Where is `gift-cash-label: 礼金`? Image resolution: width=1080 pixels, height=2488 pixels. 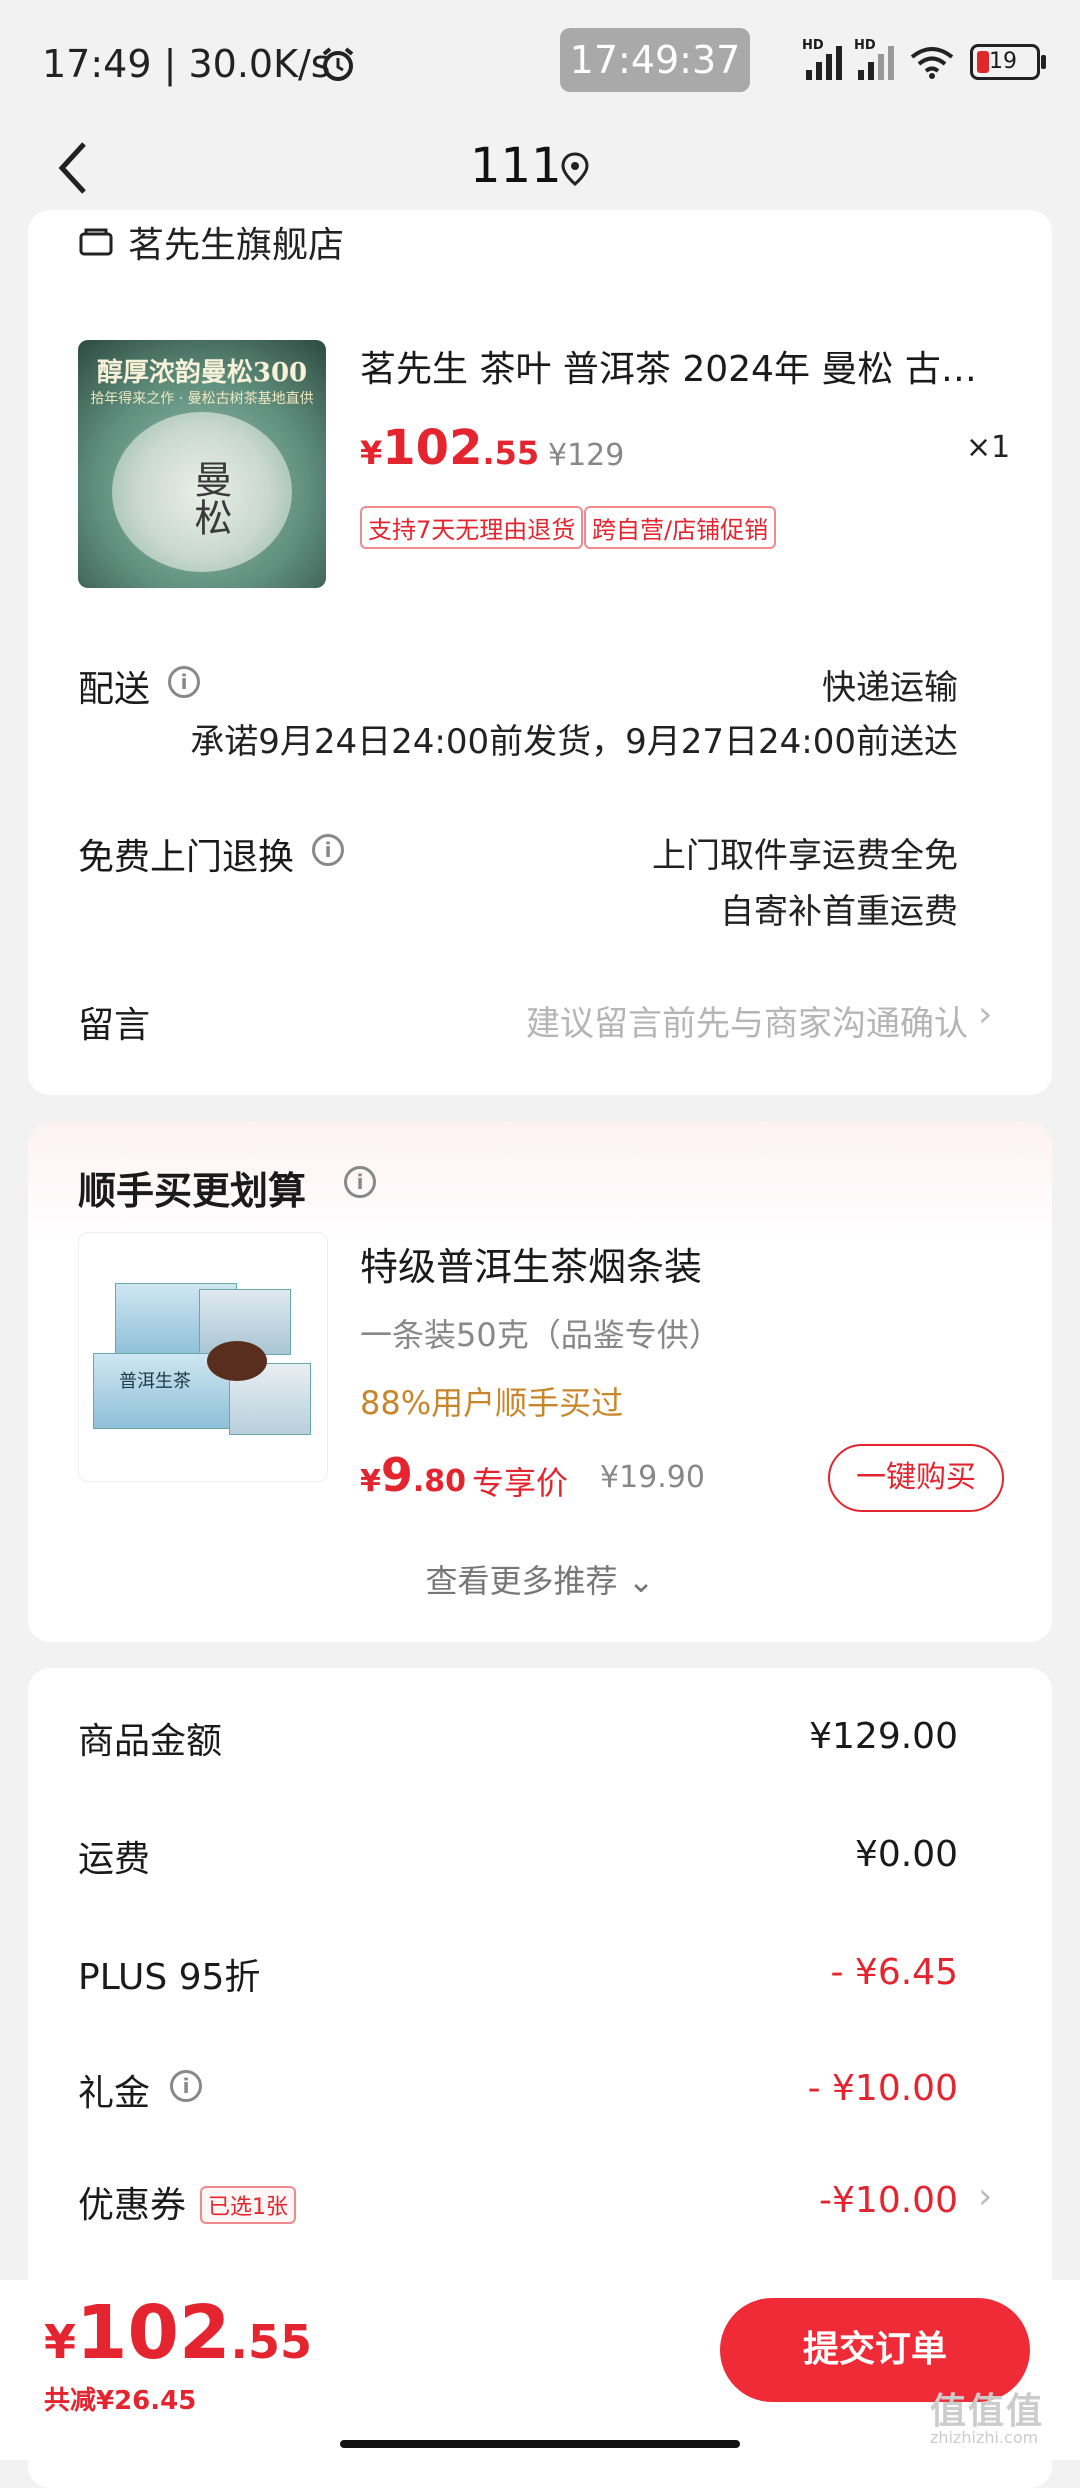
gift-cash-label: 礼金 is located at coordinates (114, 2093).